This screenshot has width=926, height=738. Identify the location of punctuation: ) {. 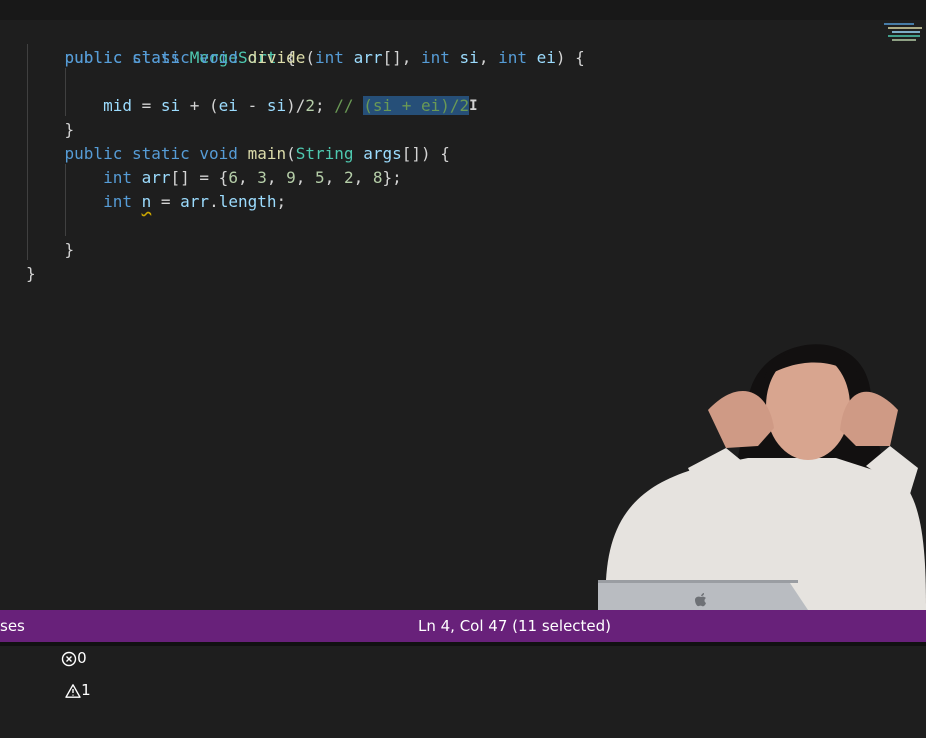
(570, 57).